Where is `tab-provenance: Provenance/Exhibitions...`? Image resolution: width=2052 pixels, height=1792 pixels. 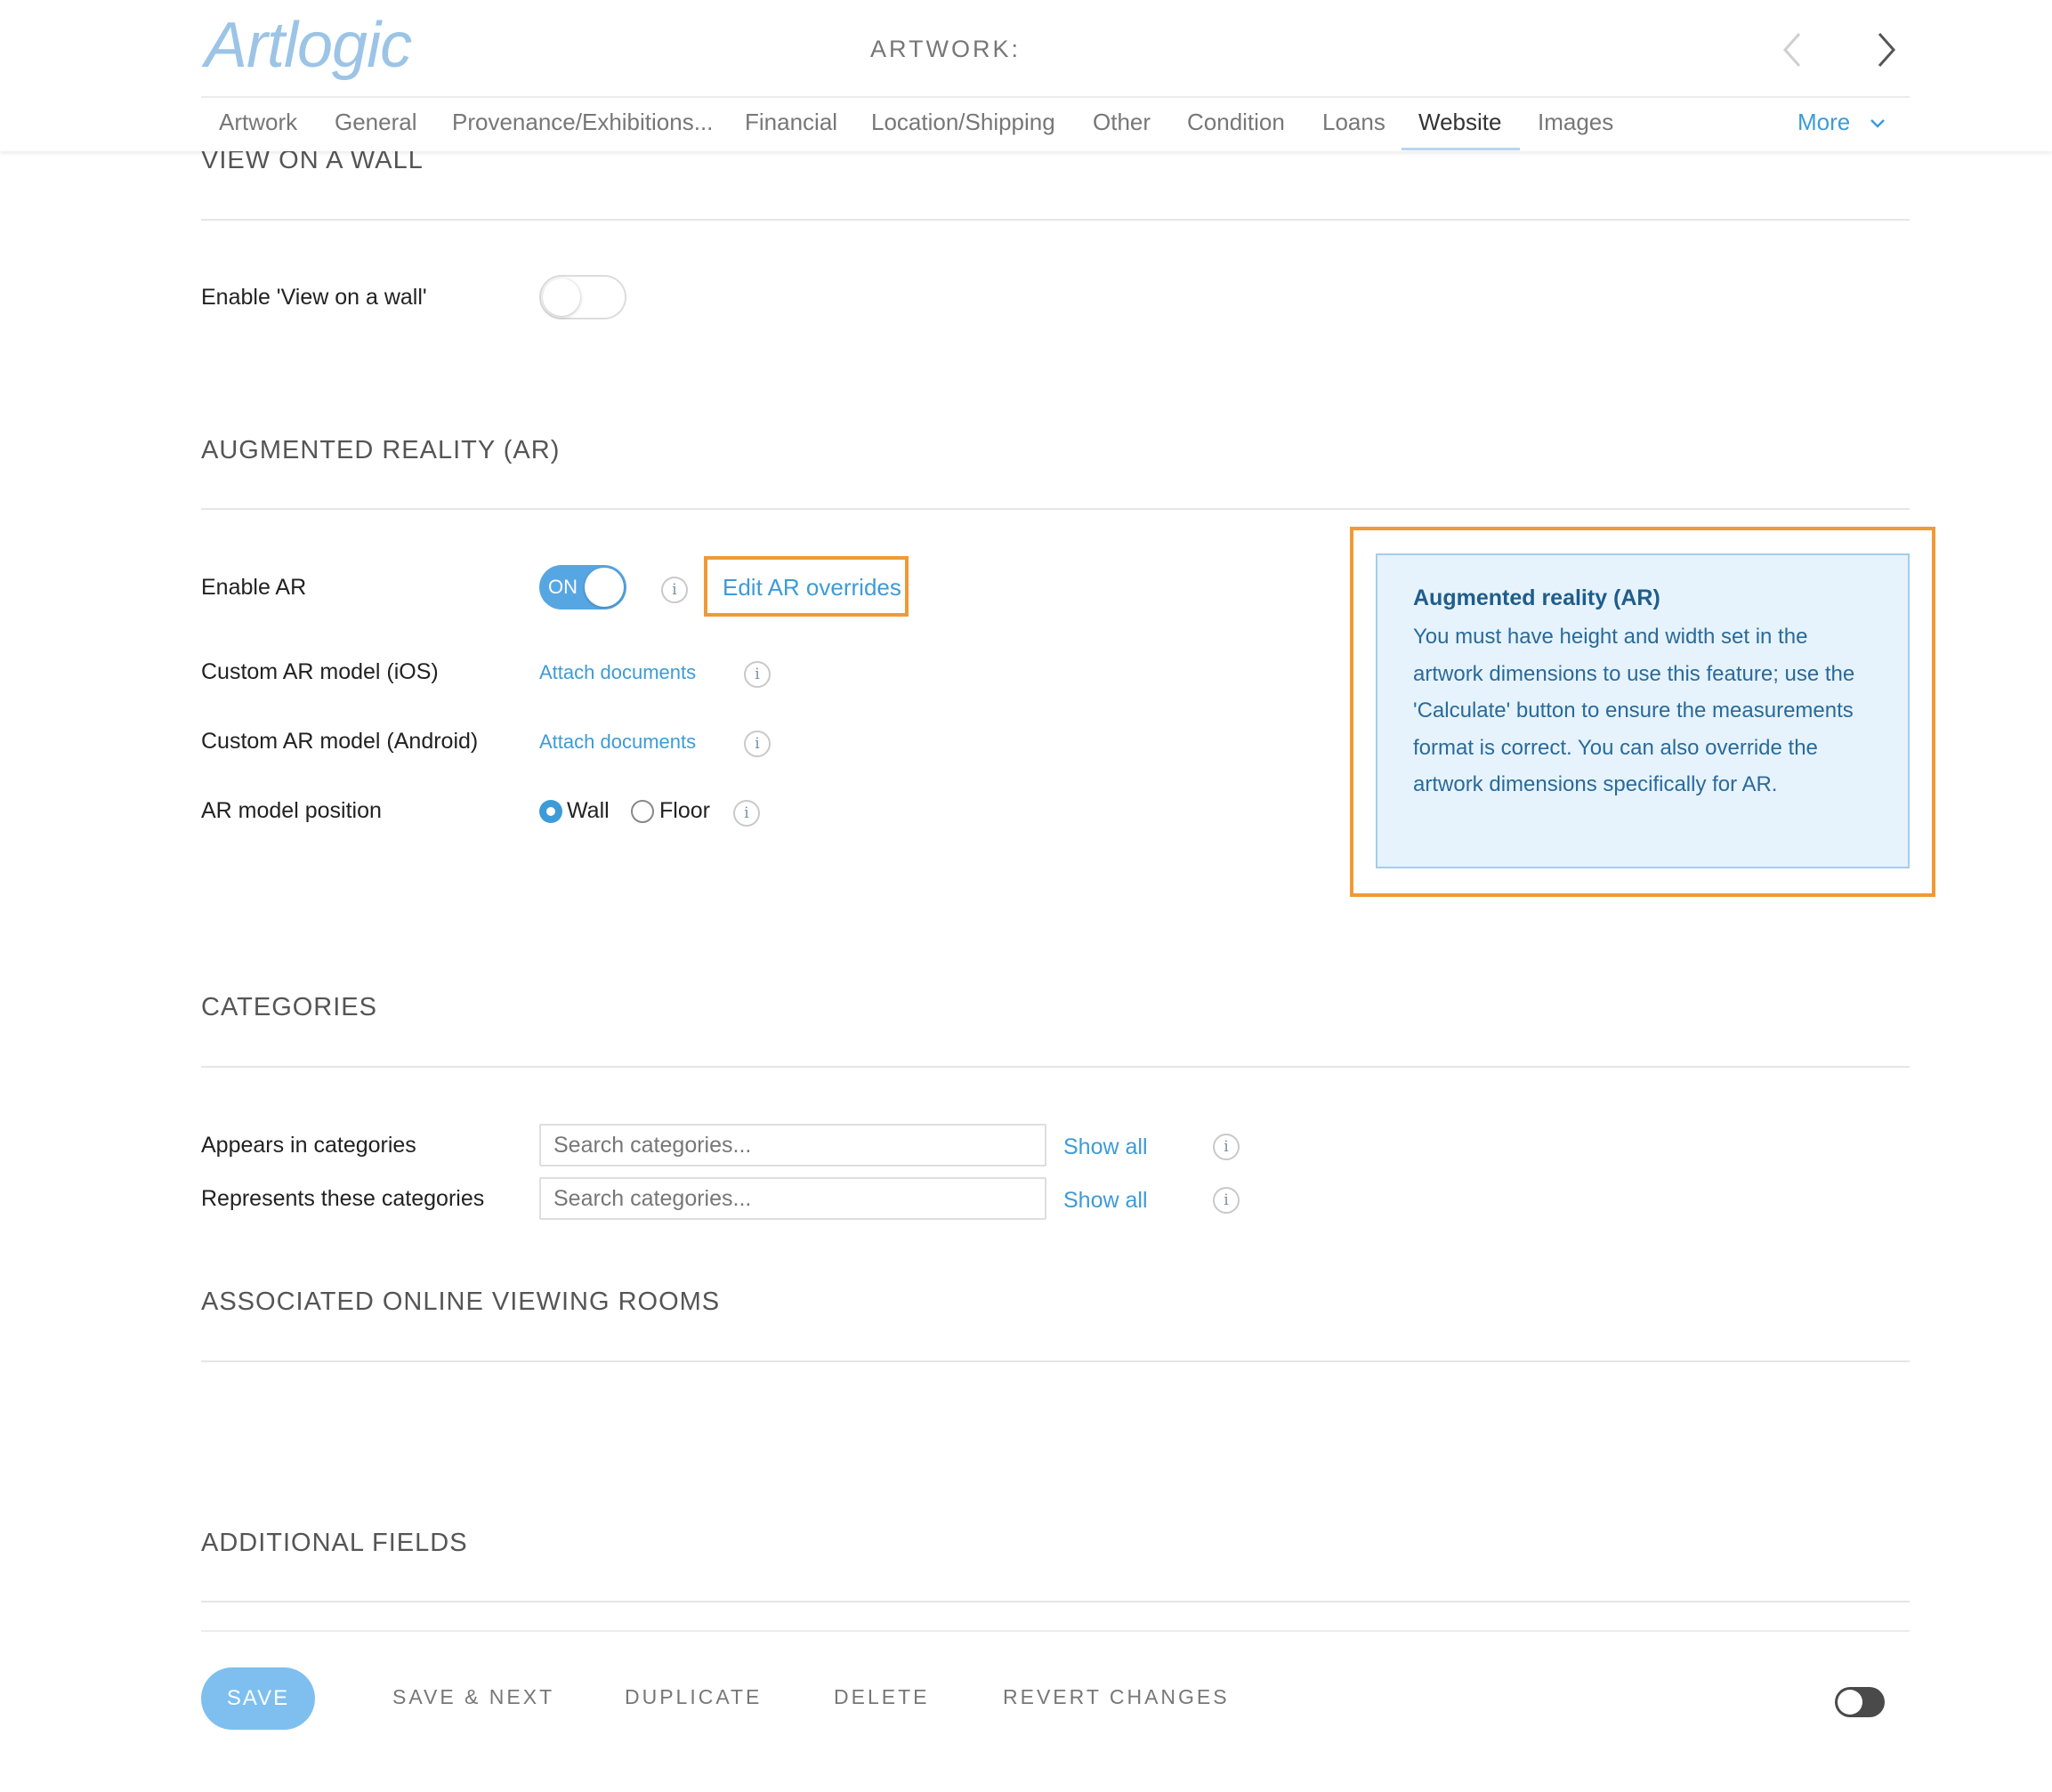
tab-provenance: Provenance/Exhibitions... is located at coordinates (582, 122).